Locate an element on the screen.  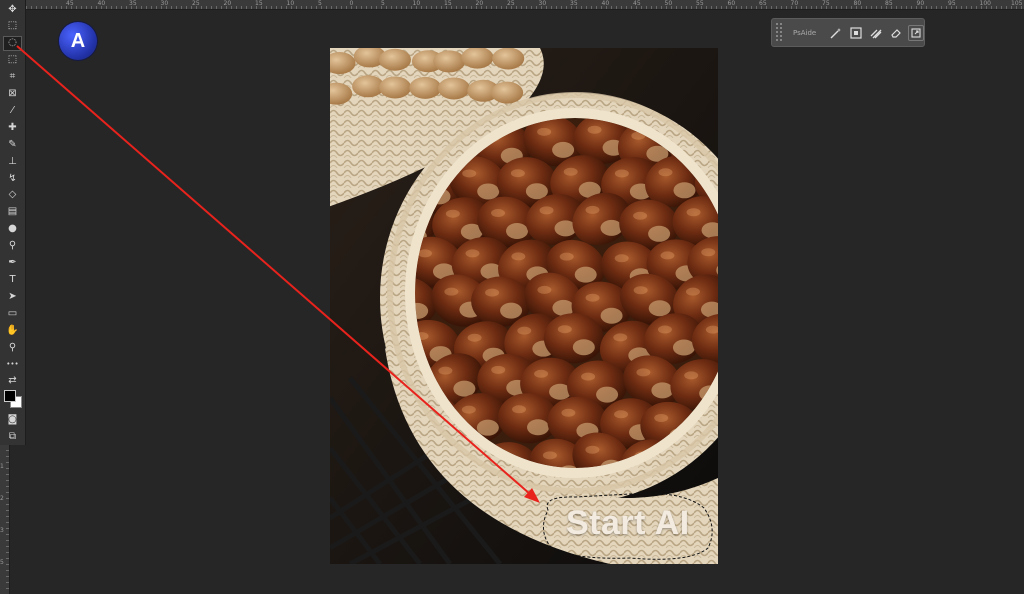
crop-icon: ⌗ is located at coordinates (12, 77).